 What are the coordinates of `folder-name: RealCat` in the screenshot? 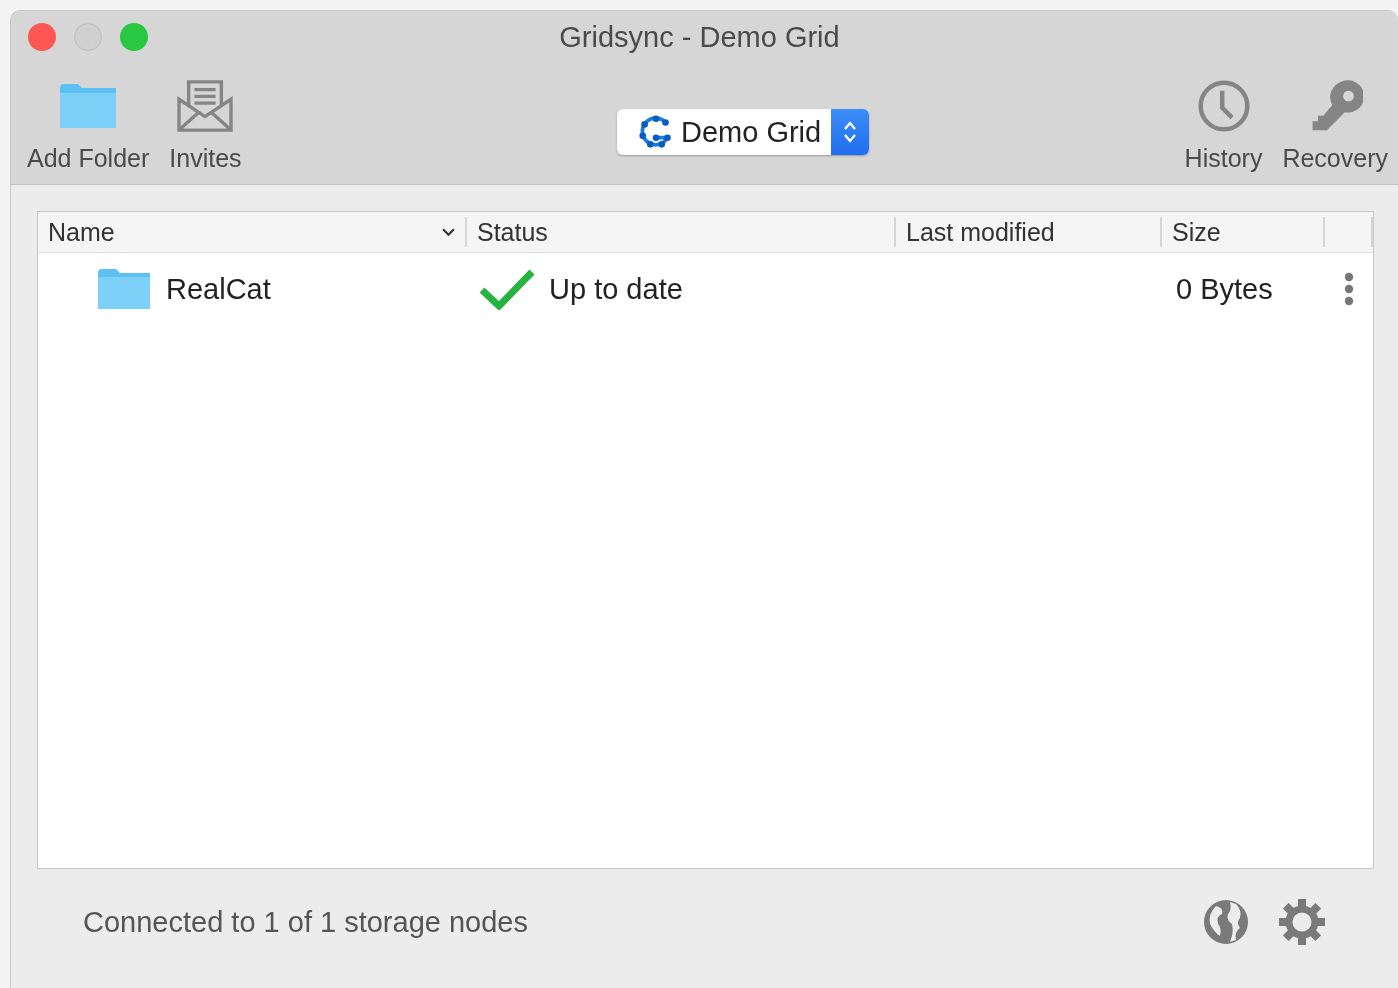 It's located at (218, 289).